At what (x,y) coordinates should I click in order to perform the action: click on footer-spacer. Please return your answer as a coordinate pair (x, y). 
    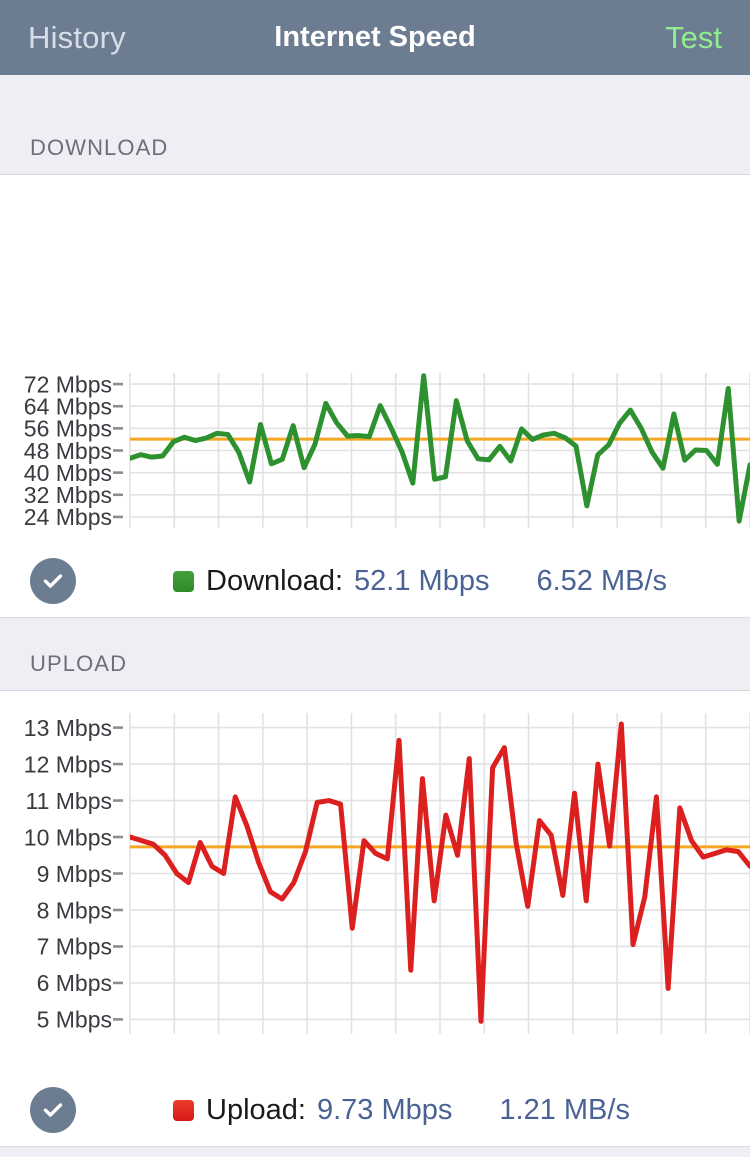
    Looking at the image, I should click on (375, 1152).